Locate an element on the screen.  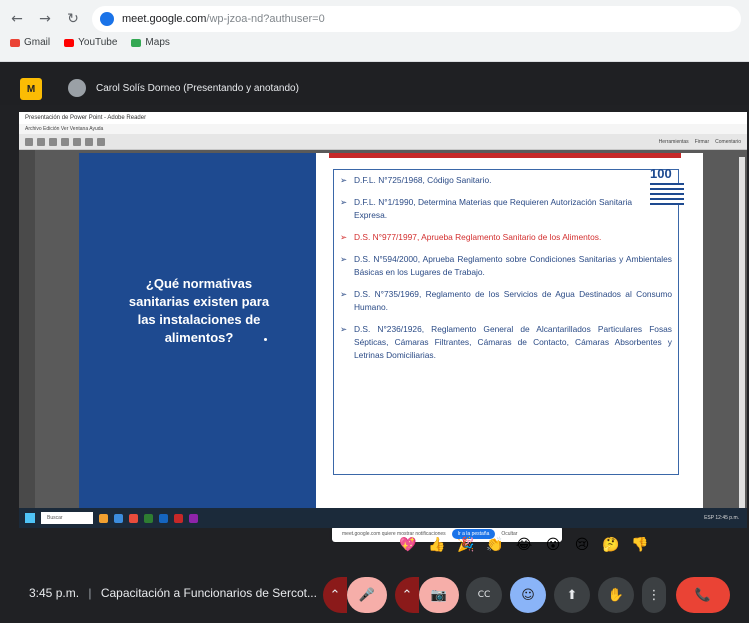
thumbs-down-reaction: 👎 is located at coordinates (640, 545).